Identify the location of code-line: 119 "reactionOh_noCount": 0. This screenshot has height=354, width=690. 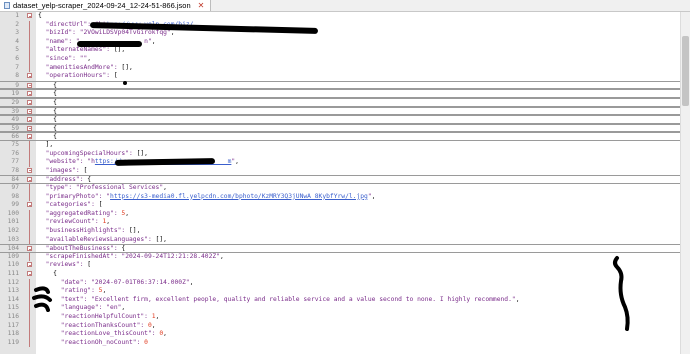
(340, 343).